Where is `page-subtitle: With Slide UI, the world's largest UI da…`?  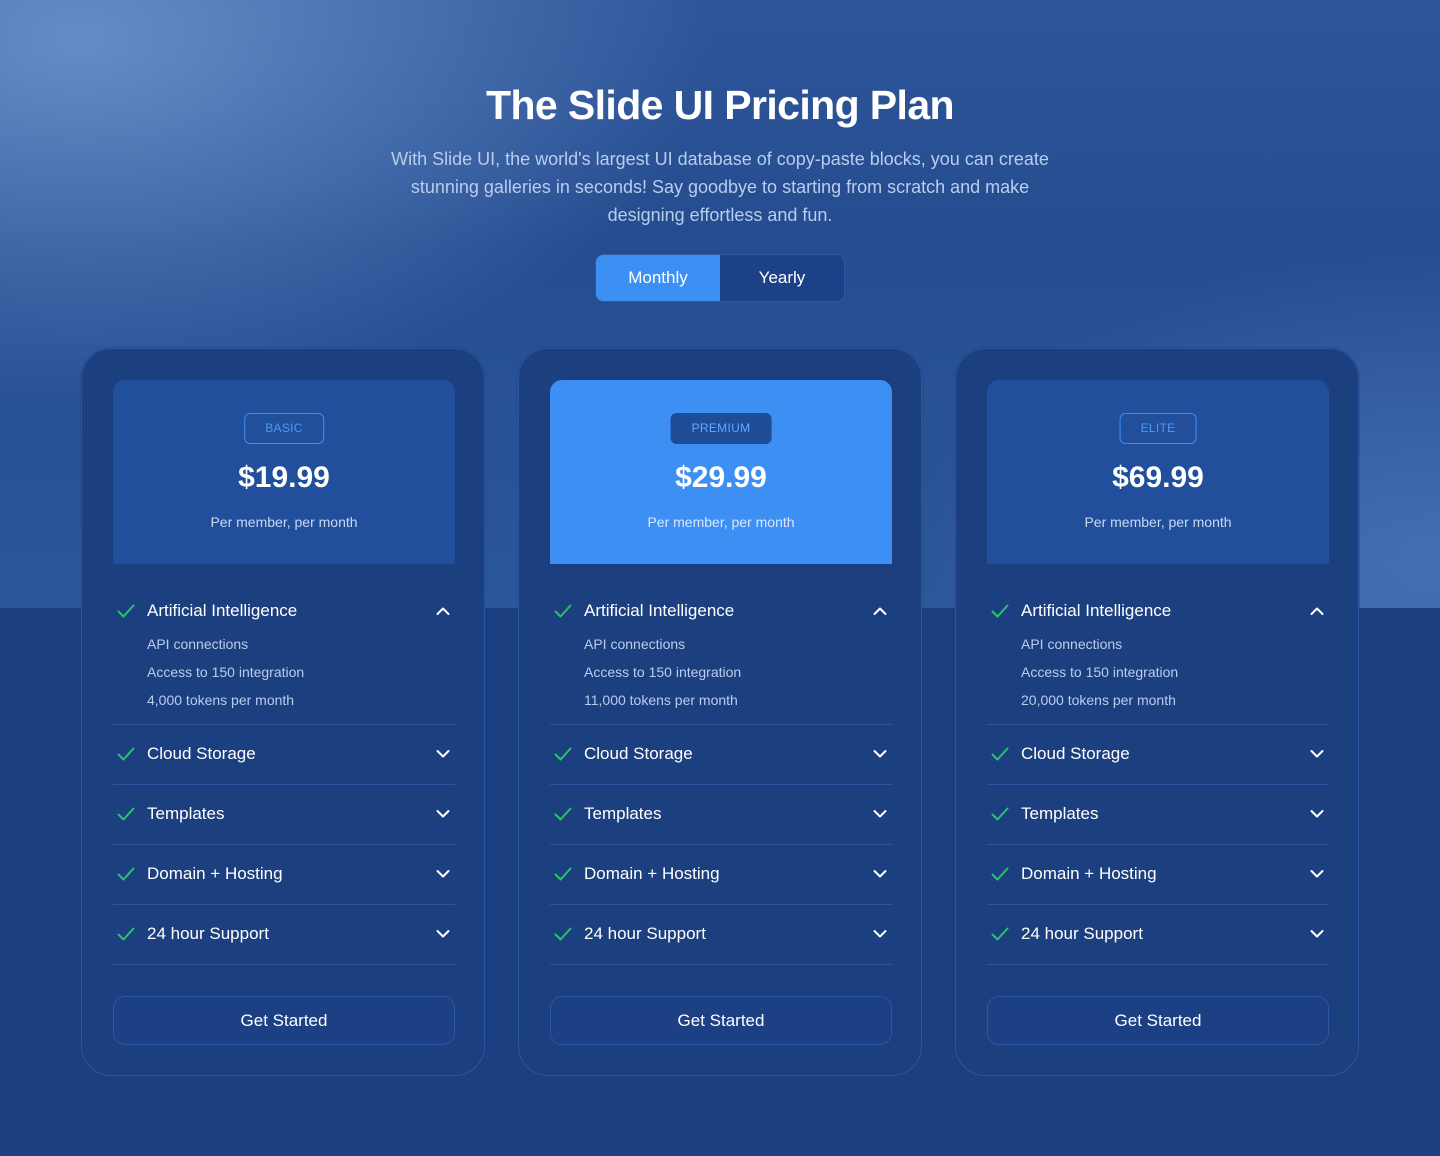 page-subtitle: With Slide UI, the world's largest UI da… is located at coordinates (720, 187).